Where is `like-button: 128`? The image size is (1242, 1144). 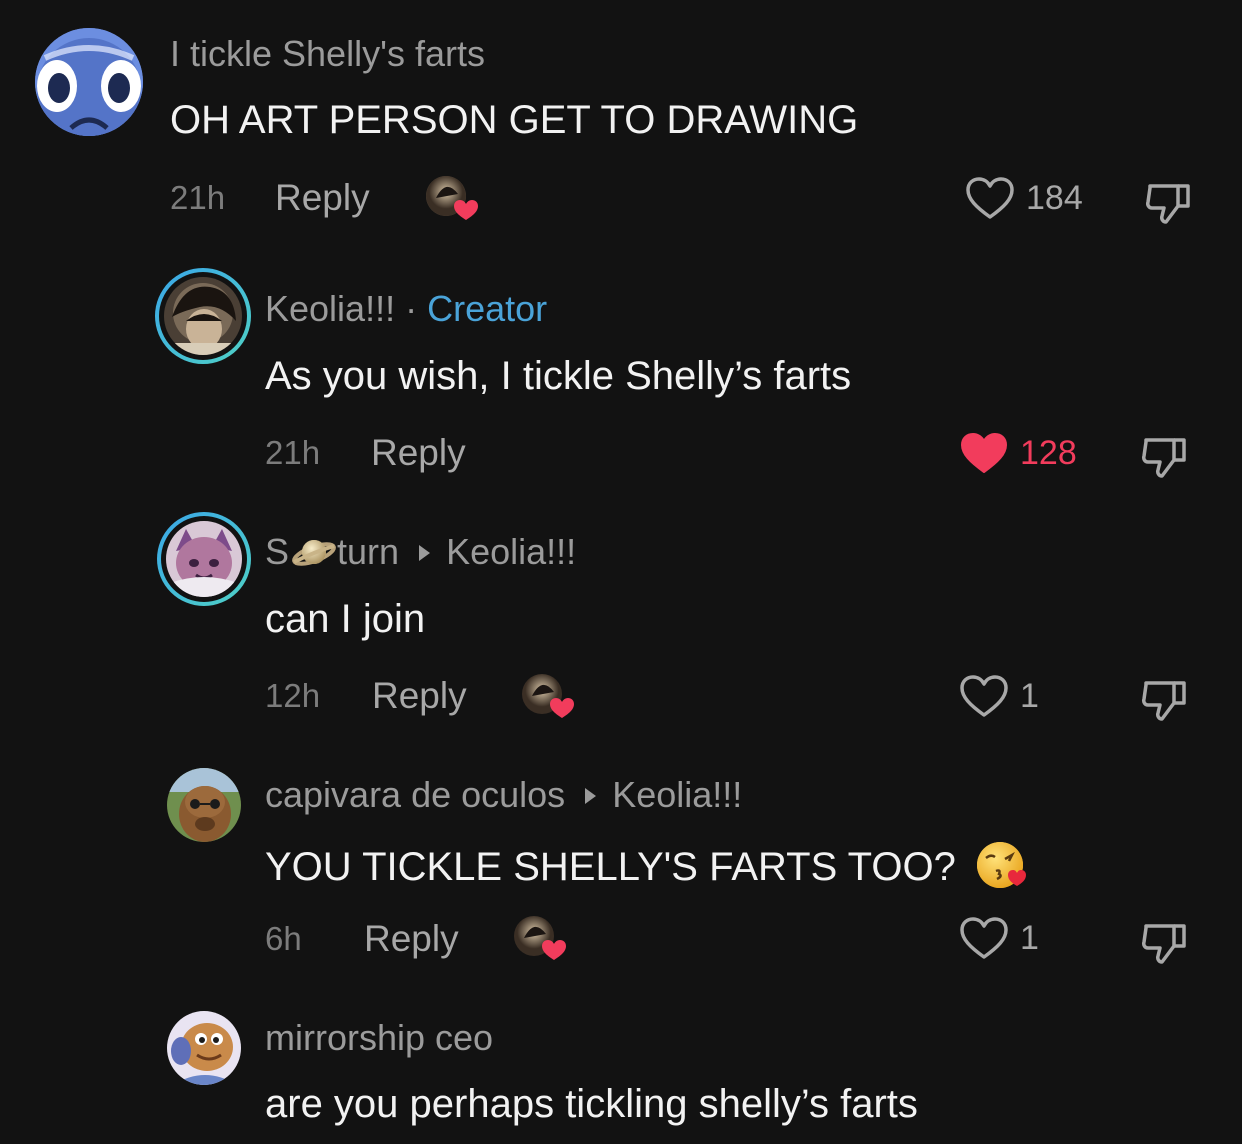 like-button: 128 is located at coordinates (1017, 453).